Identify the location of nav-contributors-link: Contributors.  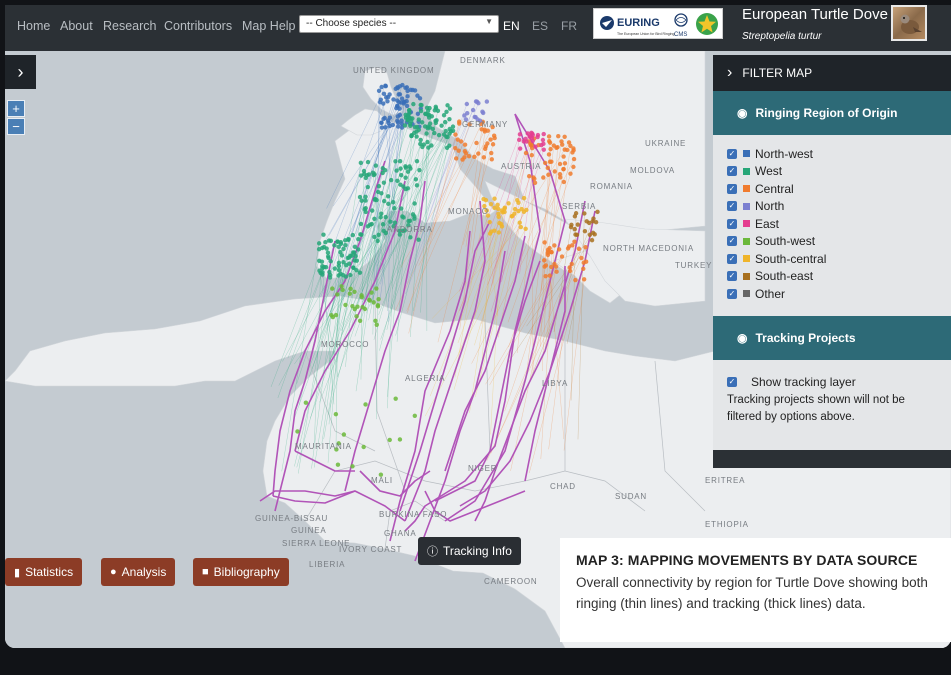
(198, 26).